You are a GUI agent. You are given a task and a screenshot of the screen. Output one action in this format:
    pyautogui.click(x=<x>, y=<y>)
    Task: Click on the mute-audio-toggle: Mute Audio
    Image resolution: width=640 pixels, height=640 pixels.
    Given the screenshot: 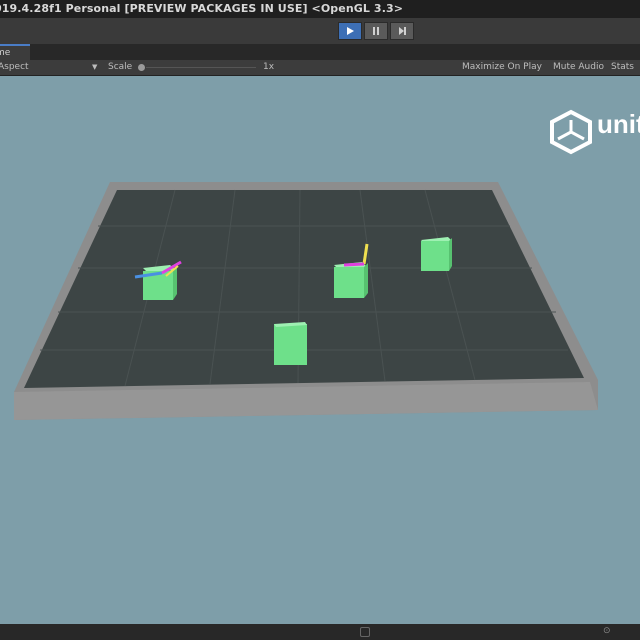 What is the action you would take?
    pyautogui.click(x=578, y=67)
    